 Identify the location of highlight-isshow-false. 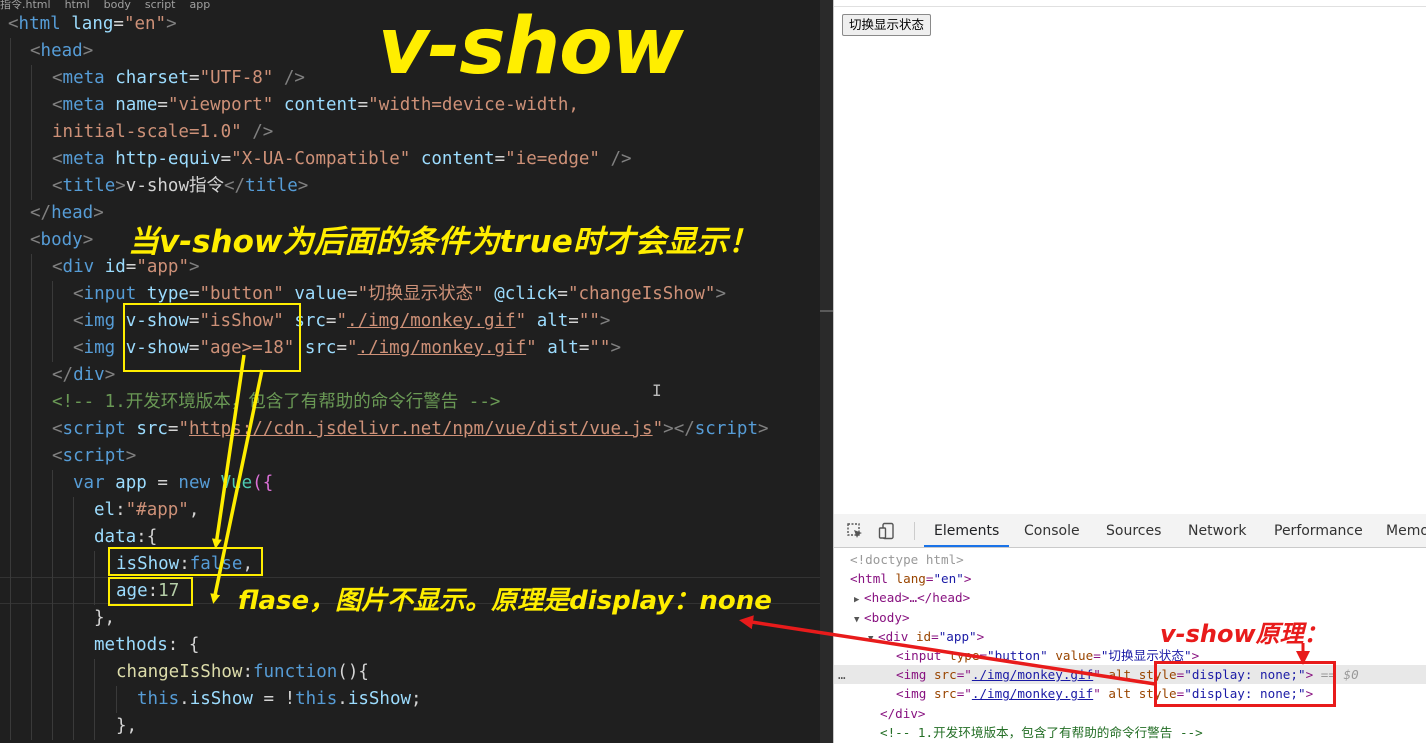
(185, 561).